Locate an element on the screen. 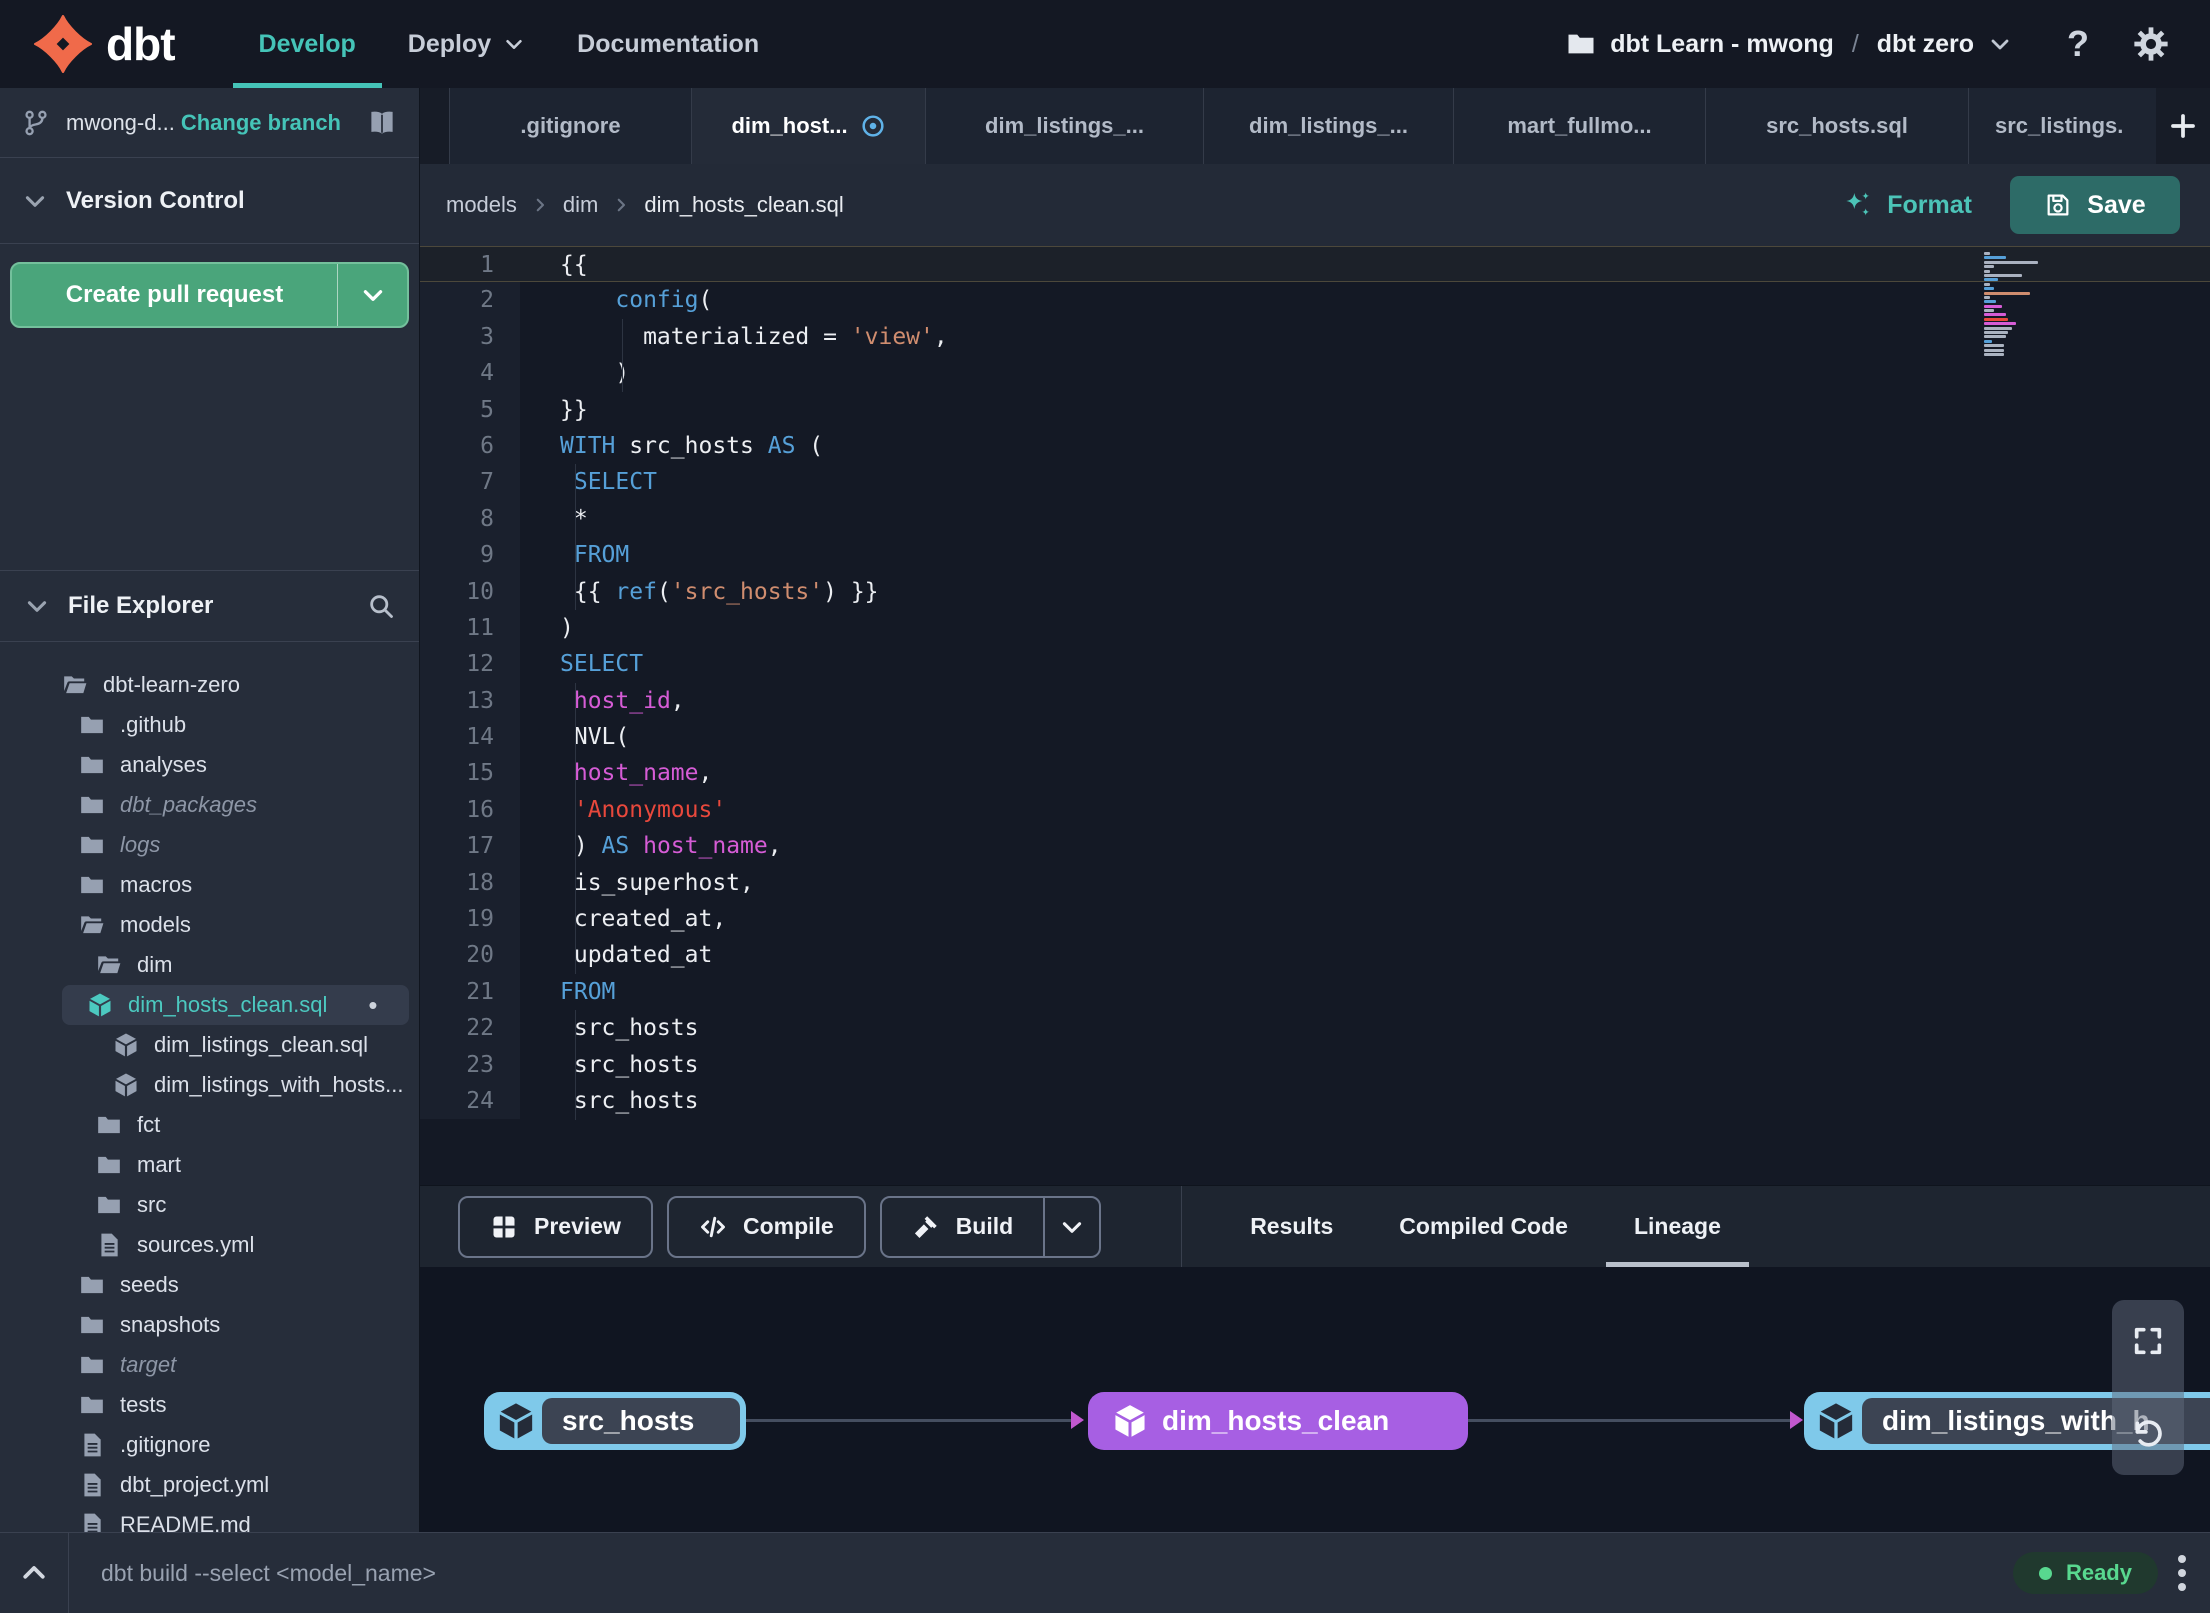 The width and height of the screenshot is (2210, 1613). code-line: 19 created_at, is located at coordinates (1315, 919).